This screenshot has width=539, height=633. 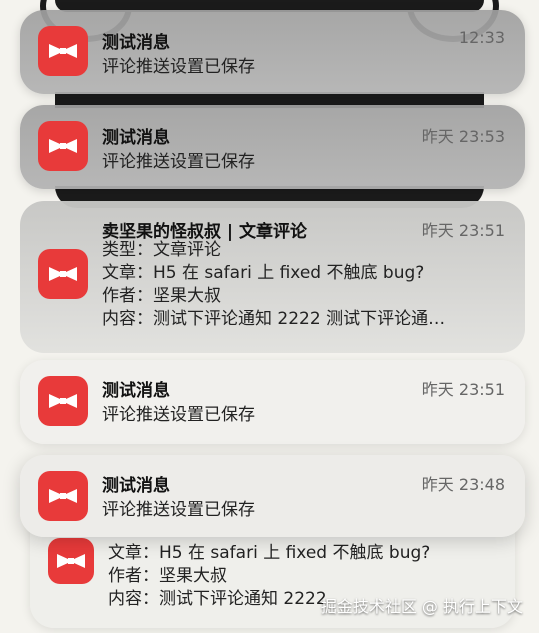 What do you see at coordinates (481, 37) in the screenshot?
I see `notification-time: 12:33` at bounding box center [481, 37].